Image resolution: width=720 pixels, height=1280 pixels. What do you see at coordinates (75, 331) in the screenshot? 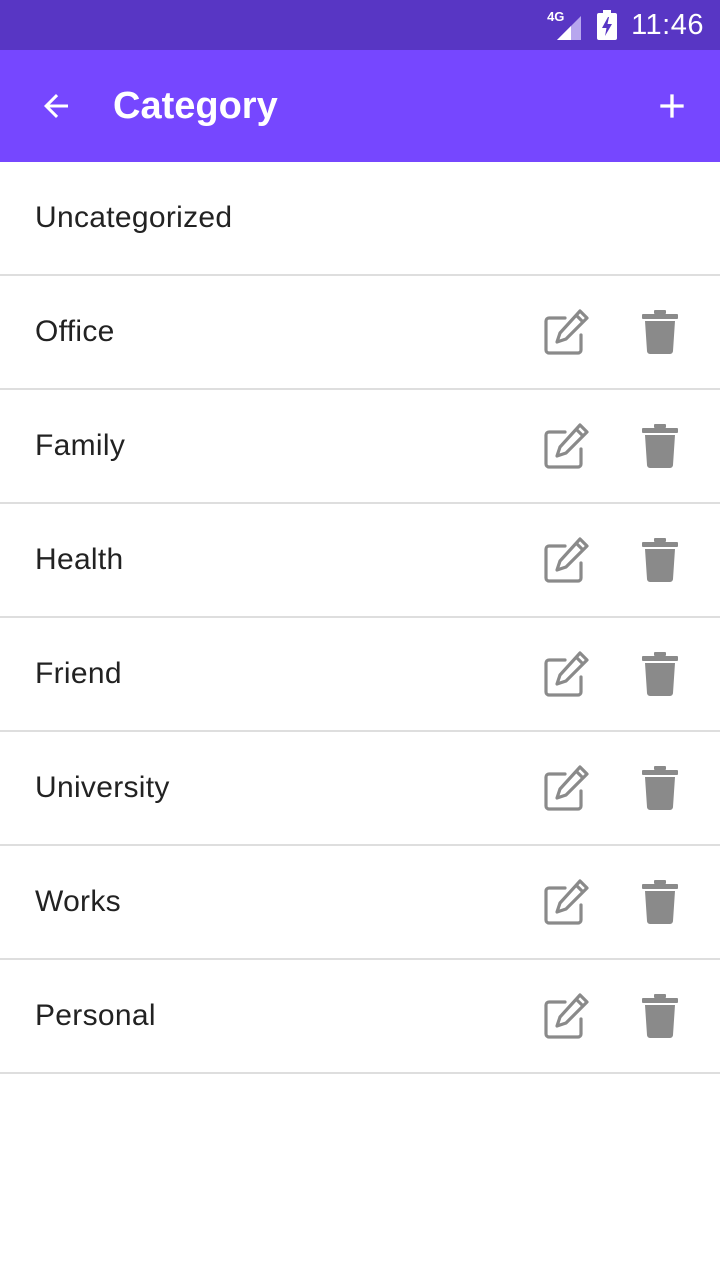
I see `category-label: Office` at bounding box center [75, 331].